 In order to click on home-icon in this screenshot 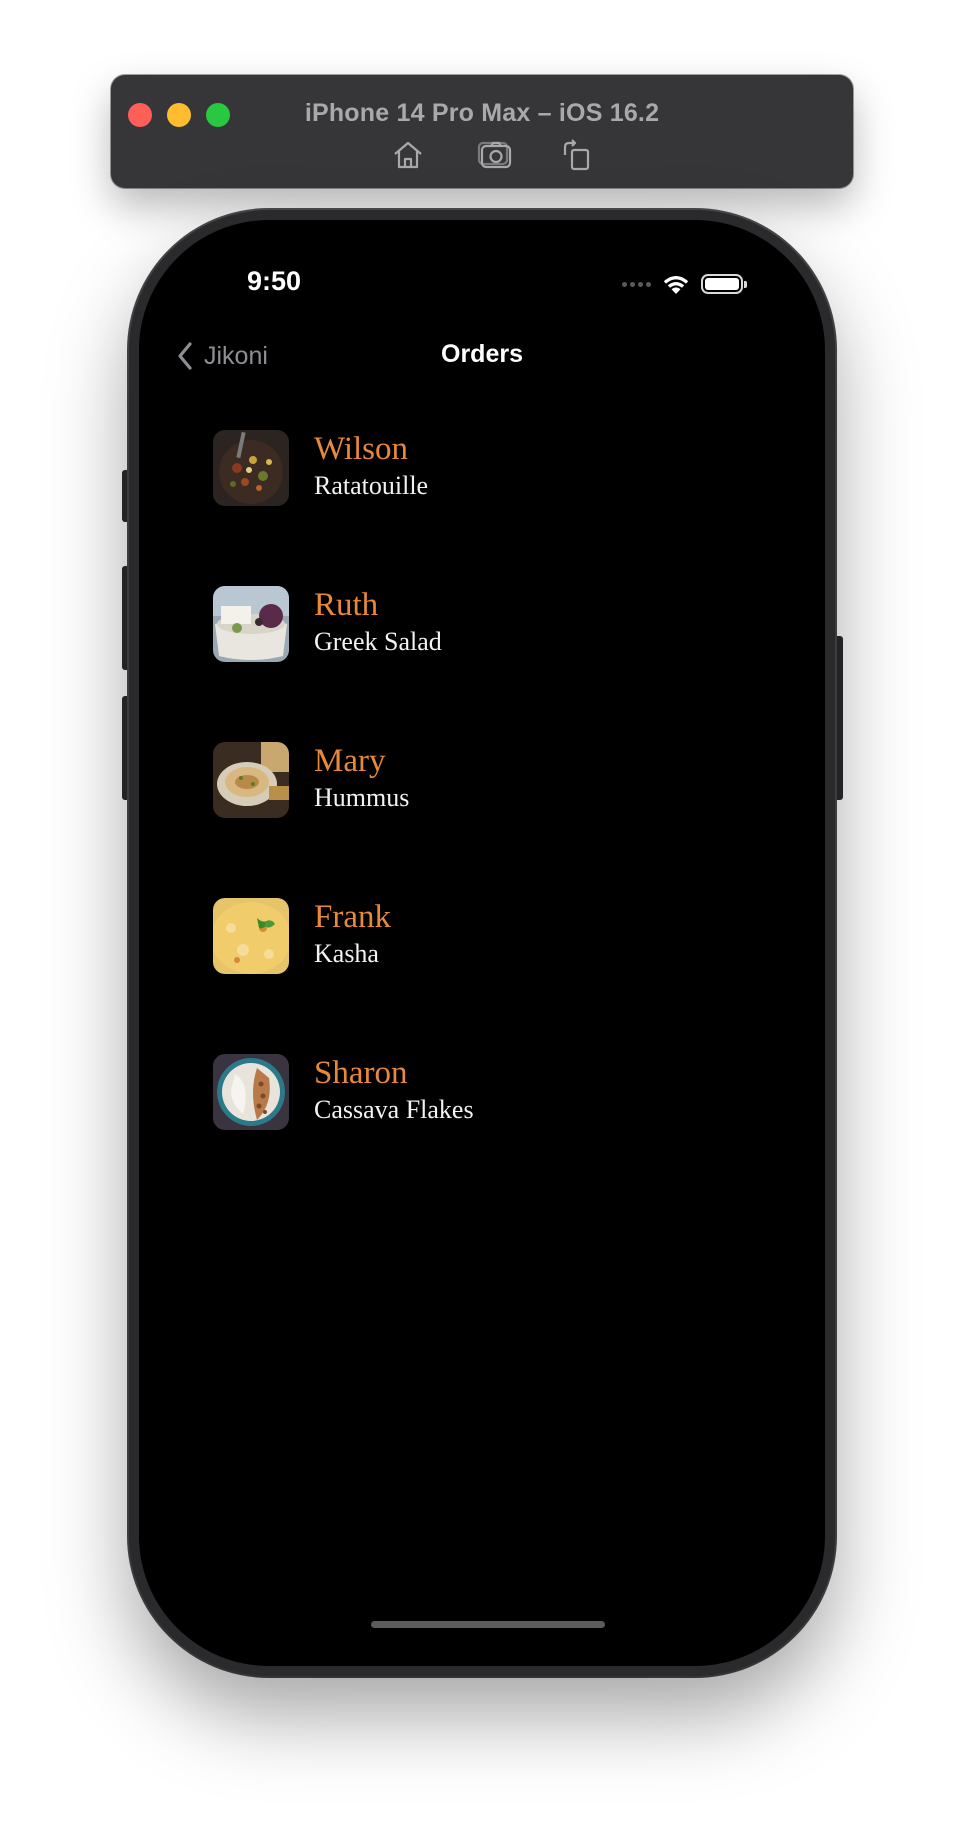, I will do `click(408, 155)`.